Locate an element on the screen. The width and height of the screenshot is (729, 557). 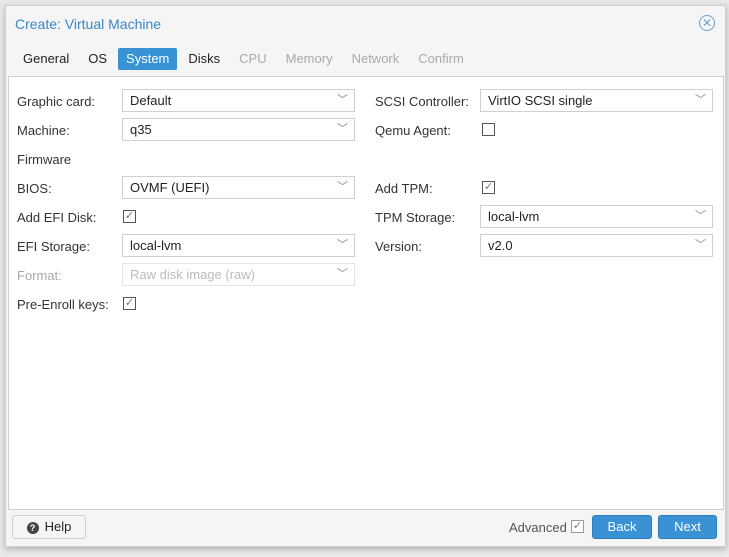
advanced-label: Advanced is located at coordinates (538, 527).